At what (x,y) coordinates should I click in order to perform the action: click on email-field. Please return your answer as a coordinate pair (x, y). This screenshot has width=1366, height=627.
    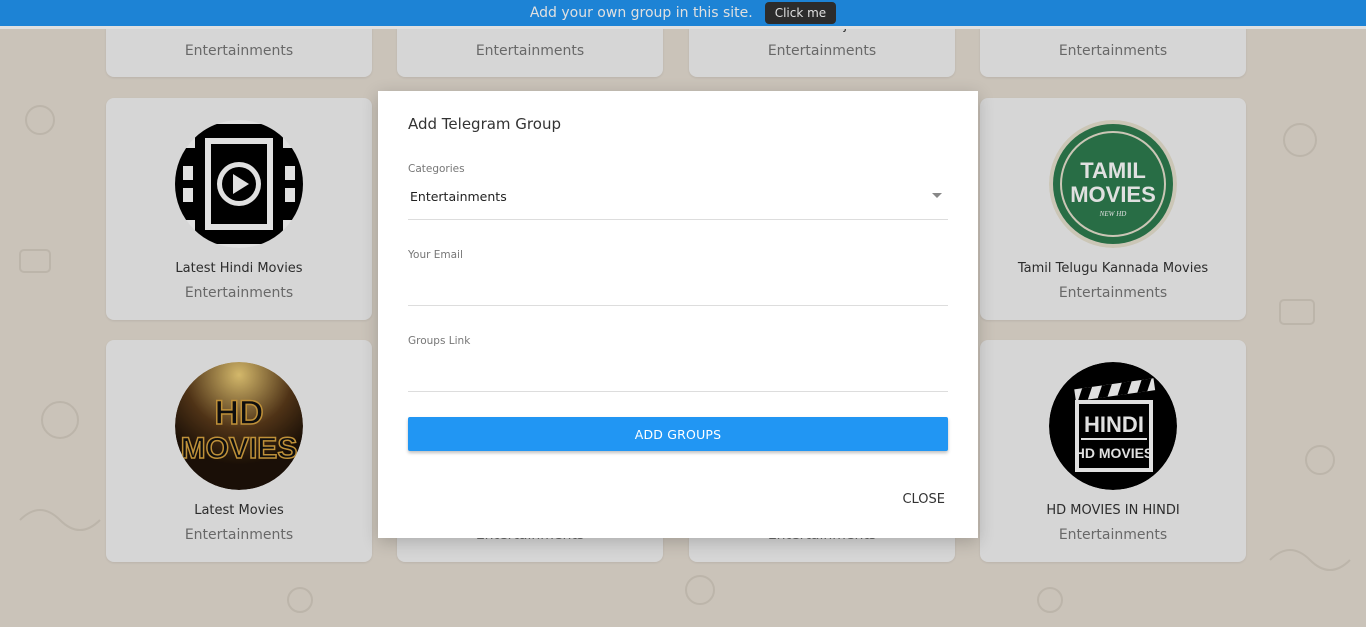
    Looking at the image, I should click on (680, 281).